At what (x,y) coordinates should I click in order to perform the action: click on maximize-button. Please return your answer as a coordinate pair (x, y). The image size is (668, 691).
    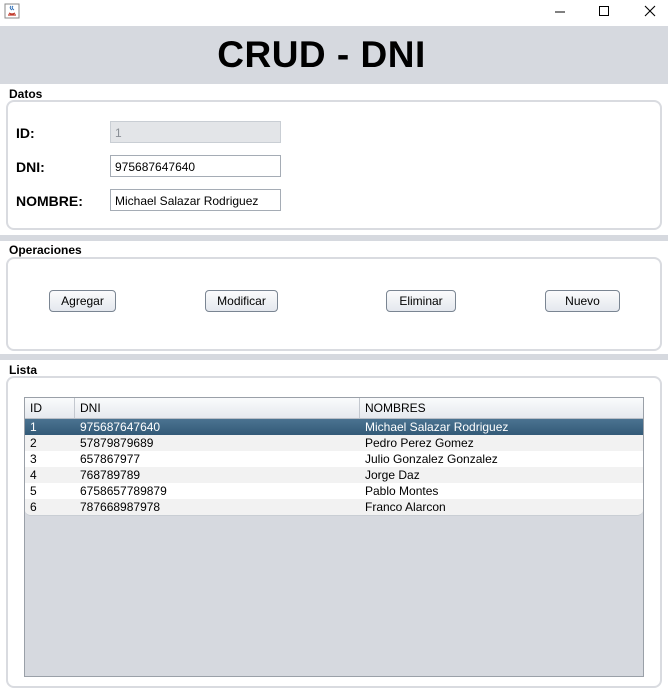
    Looking at the image, I should click on (604, 11).